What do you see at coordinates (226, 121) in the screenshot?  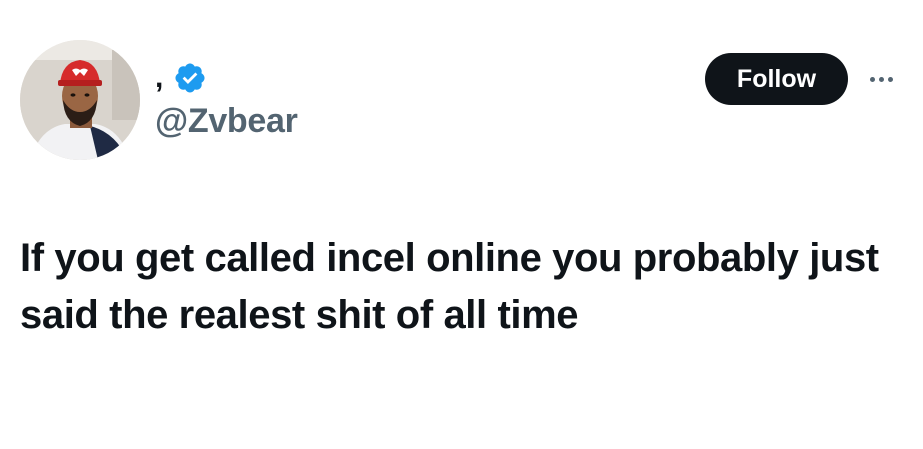 I see `author-handle: @Zvbear` at bounding box center [226, 121].